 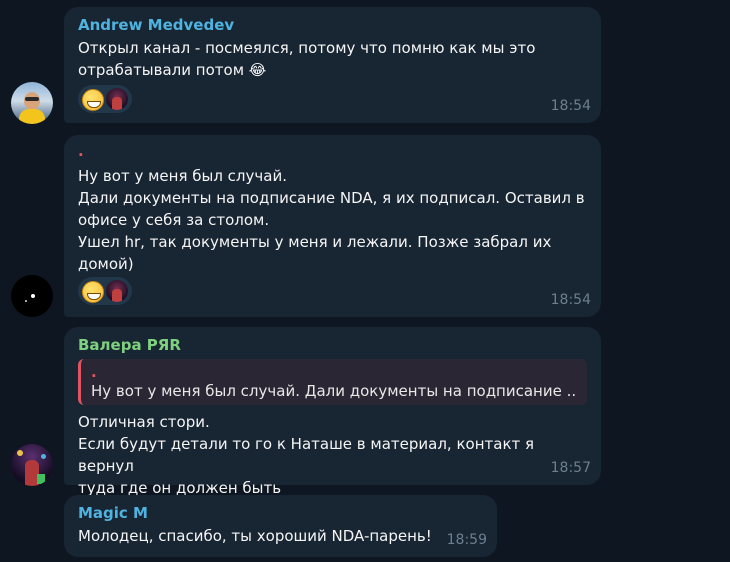 What do you see at coordinates (570, 468) in the screenshot?
I see `message-time: 18:57` at bounding box center [570, 468].